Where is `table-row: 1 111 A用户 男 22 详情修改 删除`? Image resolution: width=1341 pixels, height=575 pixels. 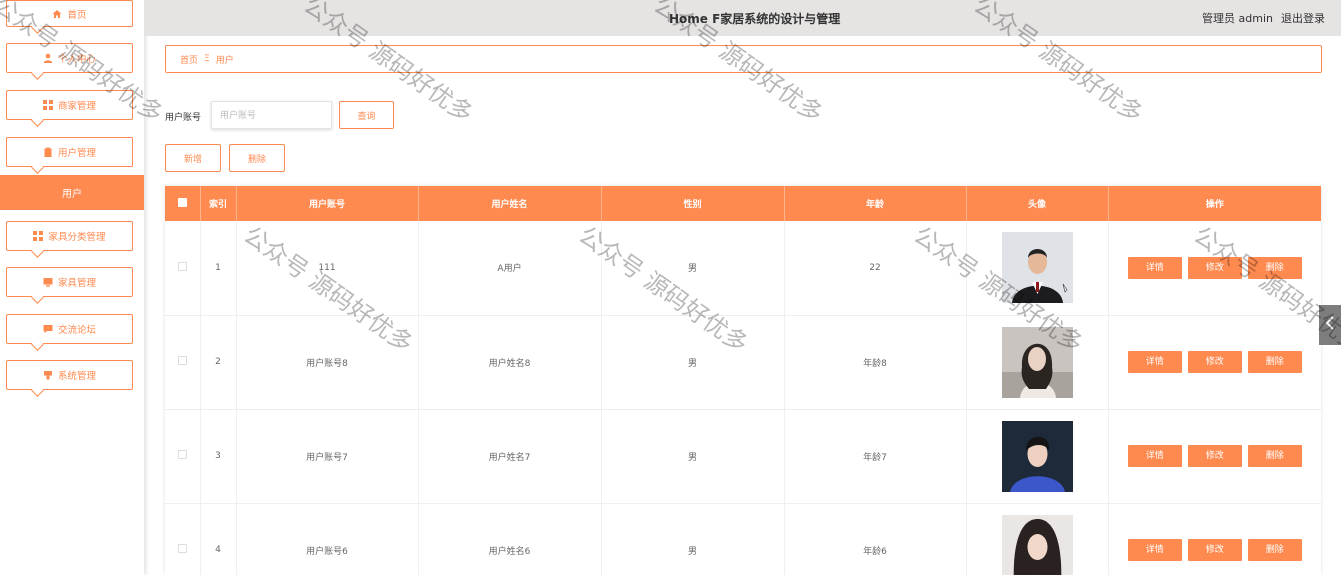
table-row: 1 111 A用户 男 22 详情修改 删除 is located at coordinates (743, 268).